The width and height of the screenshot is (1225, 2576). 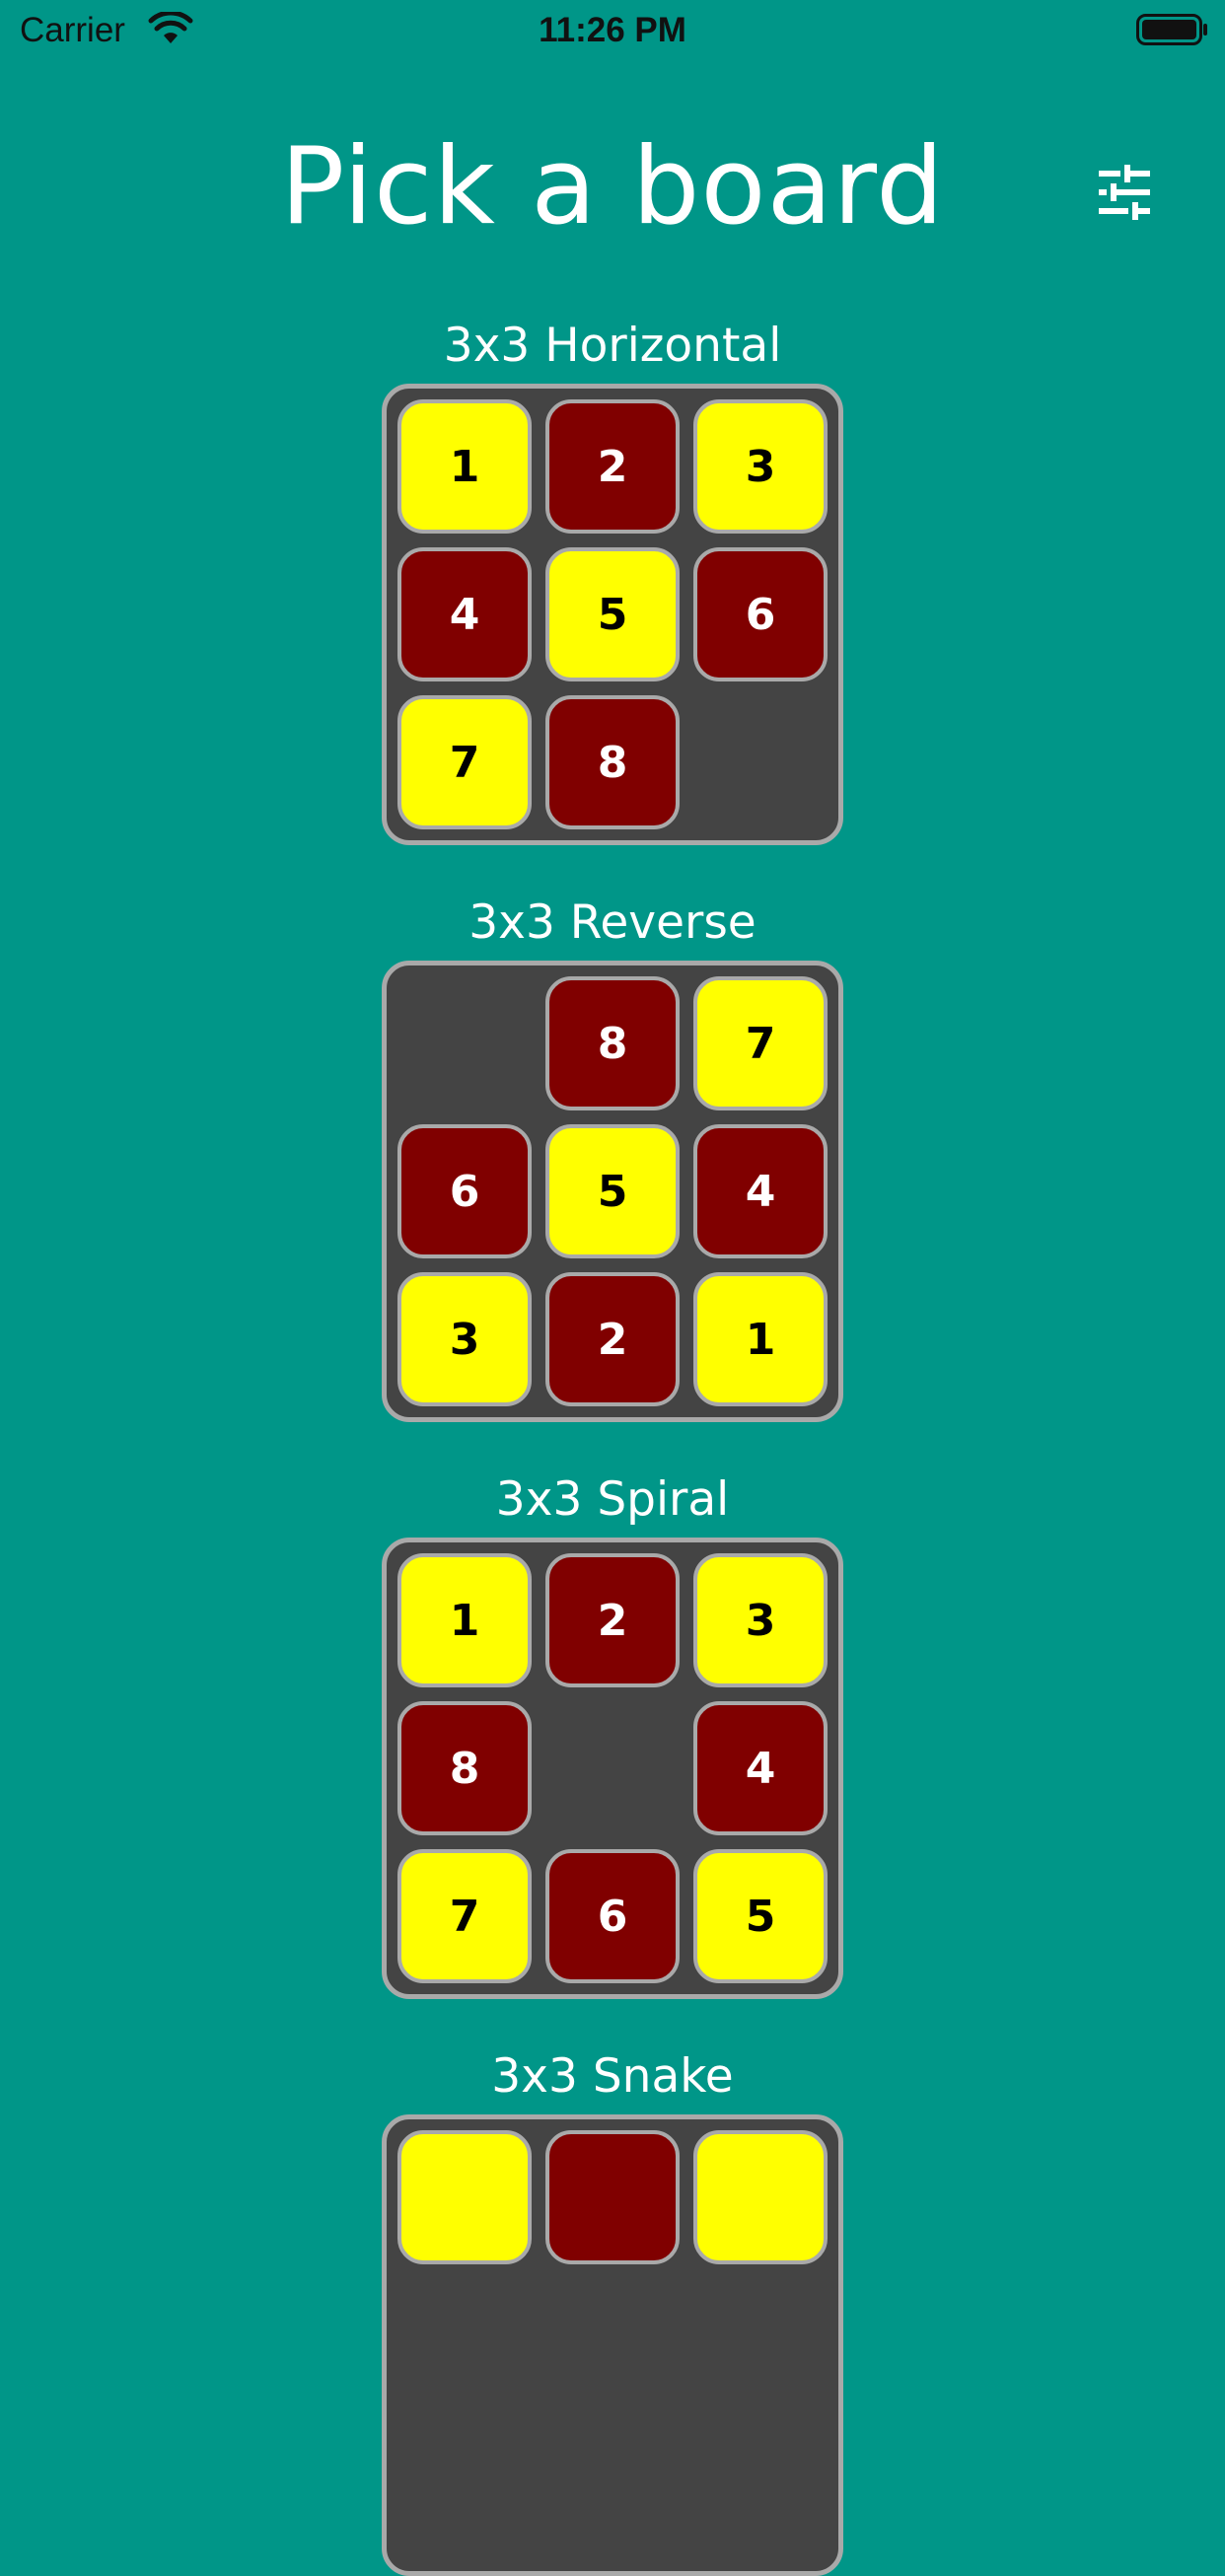 I want to click on battery-icon, so click(x=1171, y=29).